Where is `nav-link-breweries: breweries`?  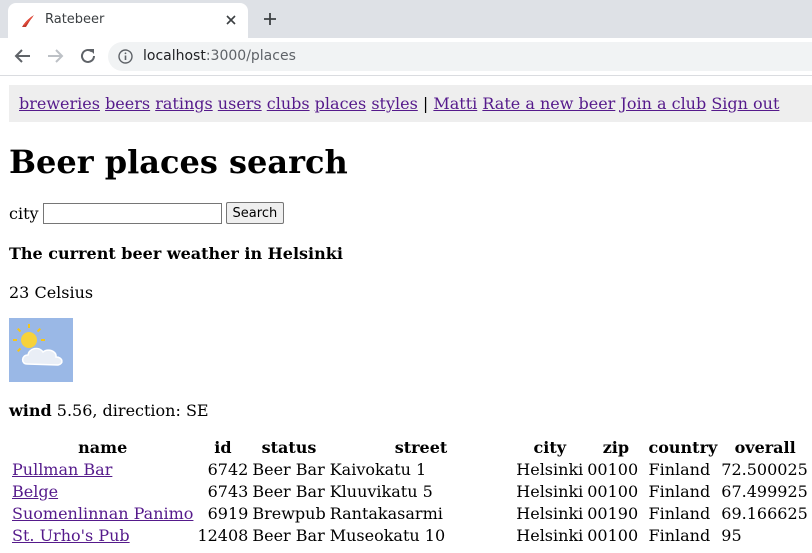
nav-link-breweries: breweries is located at coordinates (59, 103).